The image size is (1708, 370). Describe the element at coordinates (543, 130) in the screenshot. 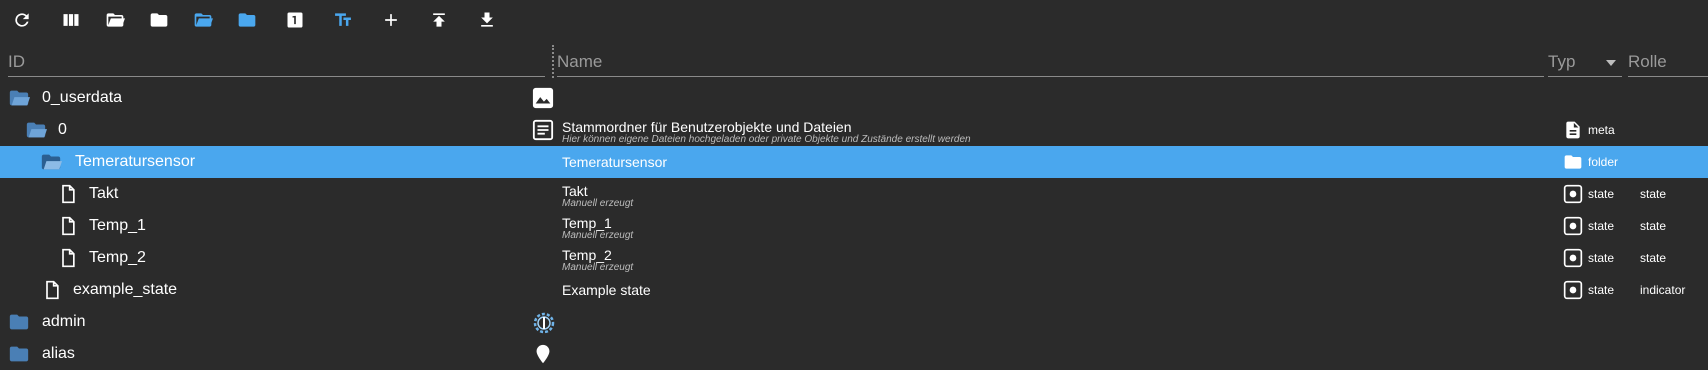

I see `document-icon` at that location.